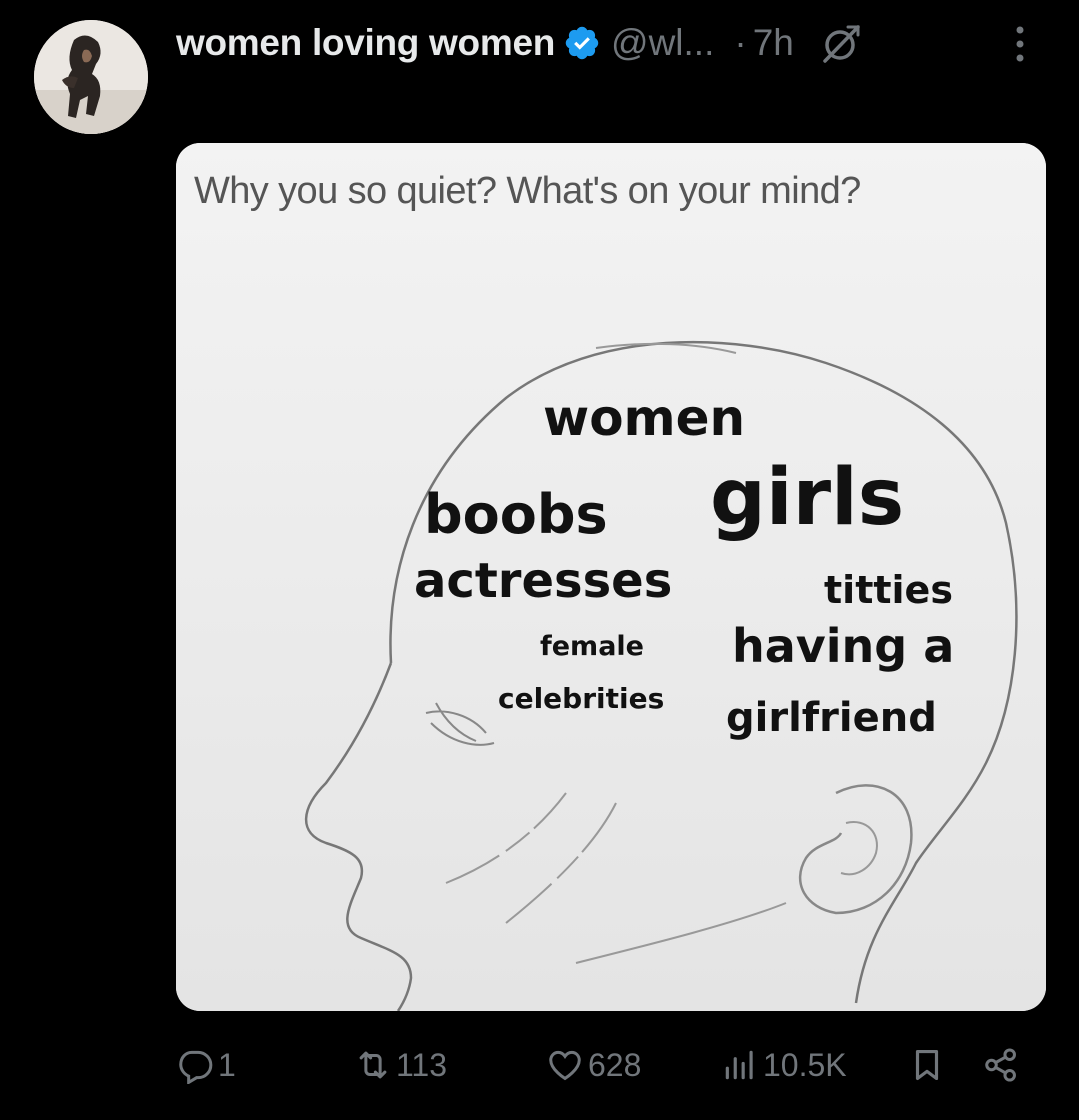 The height and width of the screenshot is (1120, 1079). I want to click on like-button: 628, so click(593, 1065).